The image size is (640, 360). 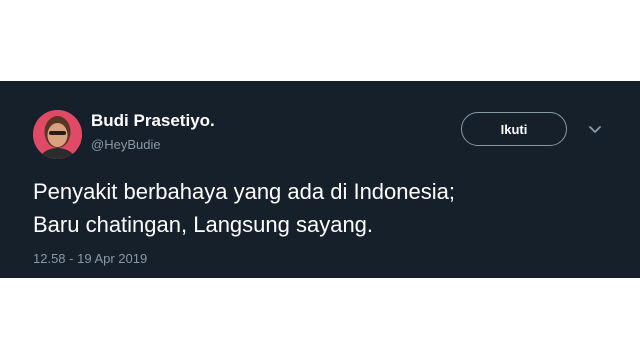 I want to click on avatar-image, so click(x=57, y=134).